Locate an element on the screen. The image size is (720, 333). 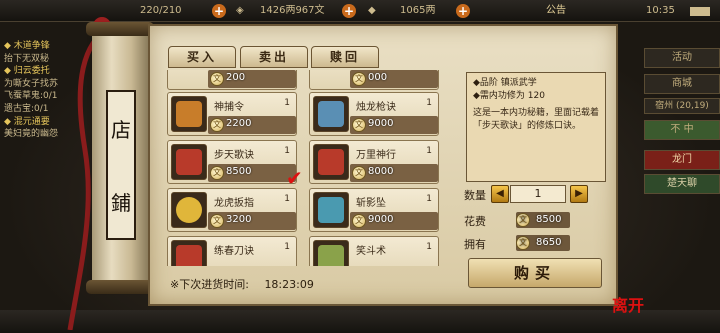
gold-value: 1065两 is located at coordinates (418, 10).